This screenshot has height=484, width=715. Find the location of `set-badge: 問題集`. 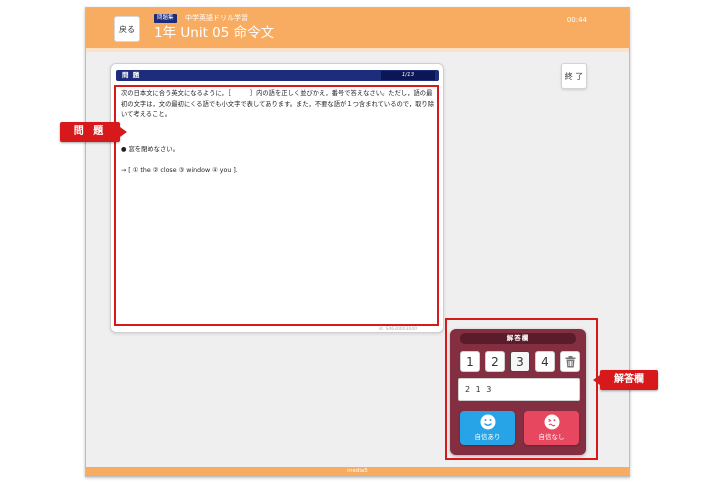

set-badge: 問題集 is located at coordinates (165, 18).